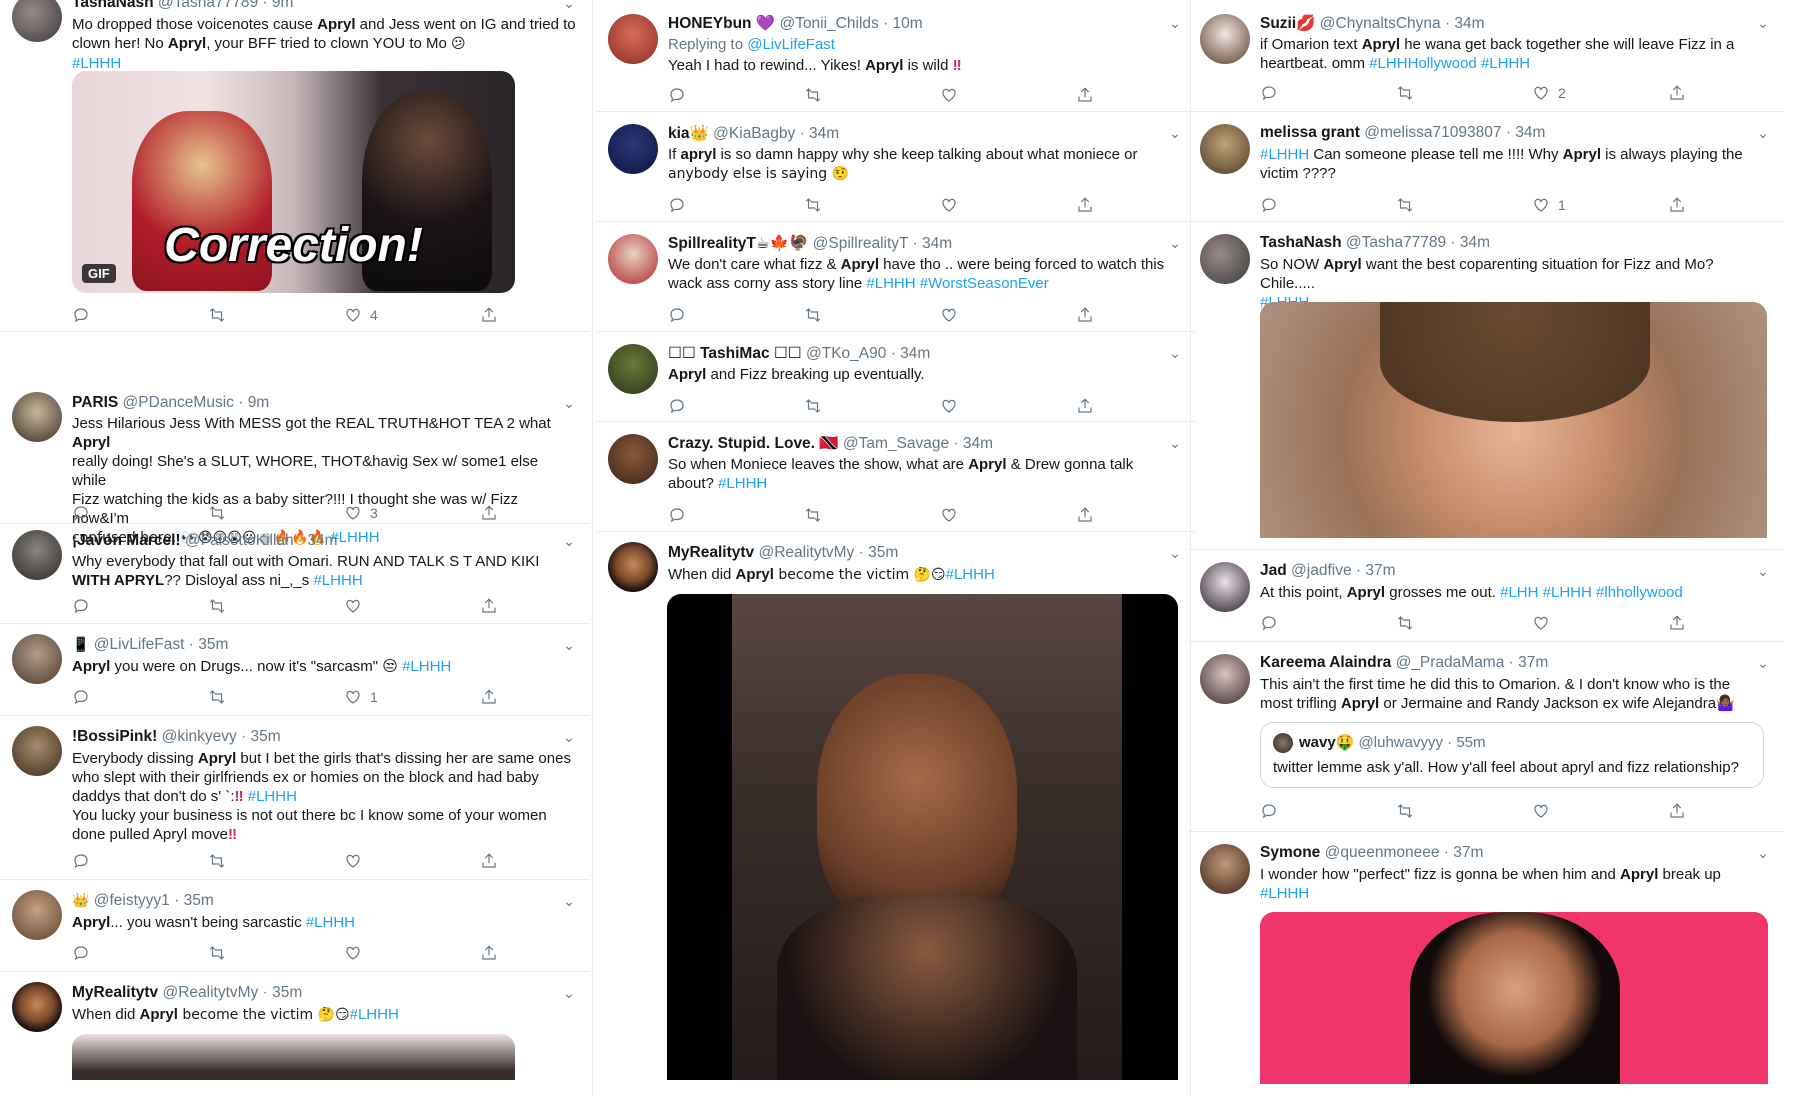  I want to click on like-button: 3, so click(361, 513).